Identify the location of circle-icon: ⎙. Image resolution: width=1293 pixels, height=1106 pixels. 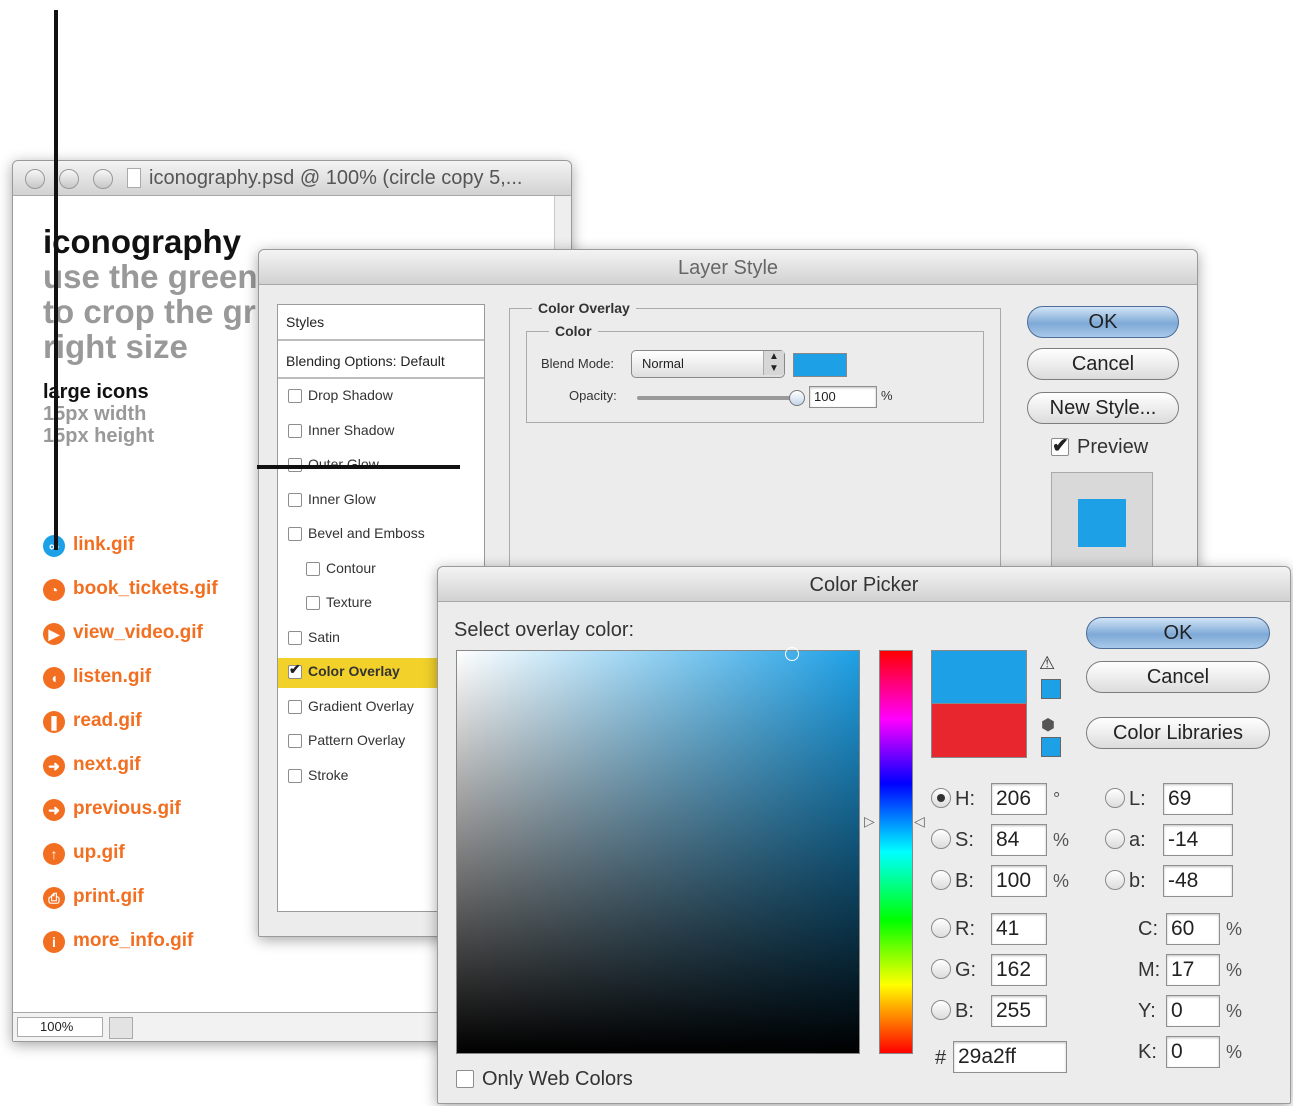
(54, 898).